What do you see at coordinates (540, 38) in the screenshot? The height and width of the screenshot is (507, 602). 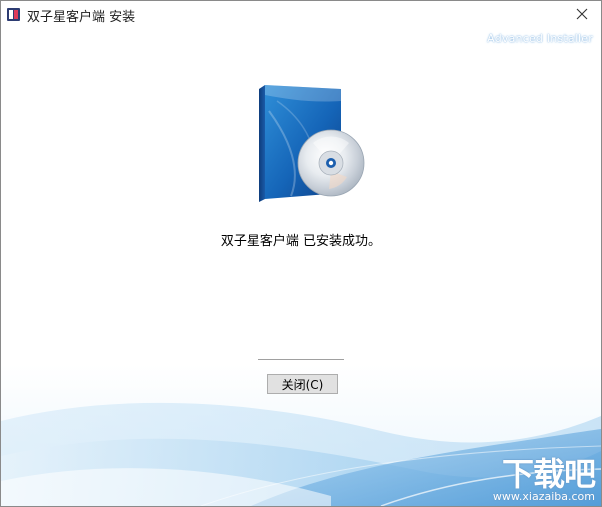 I see `brand-label: Advanced Installer` at bounding box center [540, 38].